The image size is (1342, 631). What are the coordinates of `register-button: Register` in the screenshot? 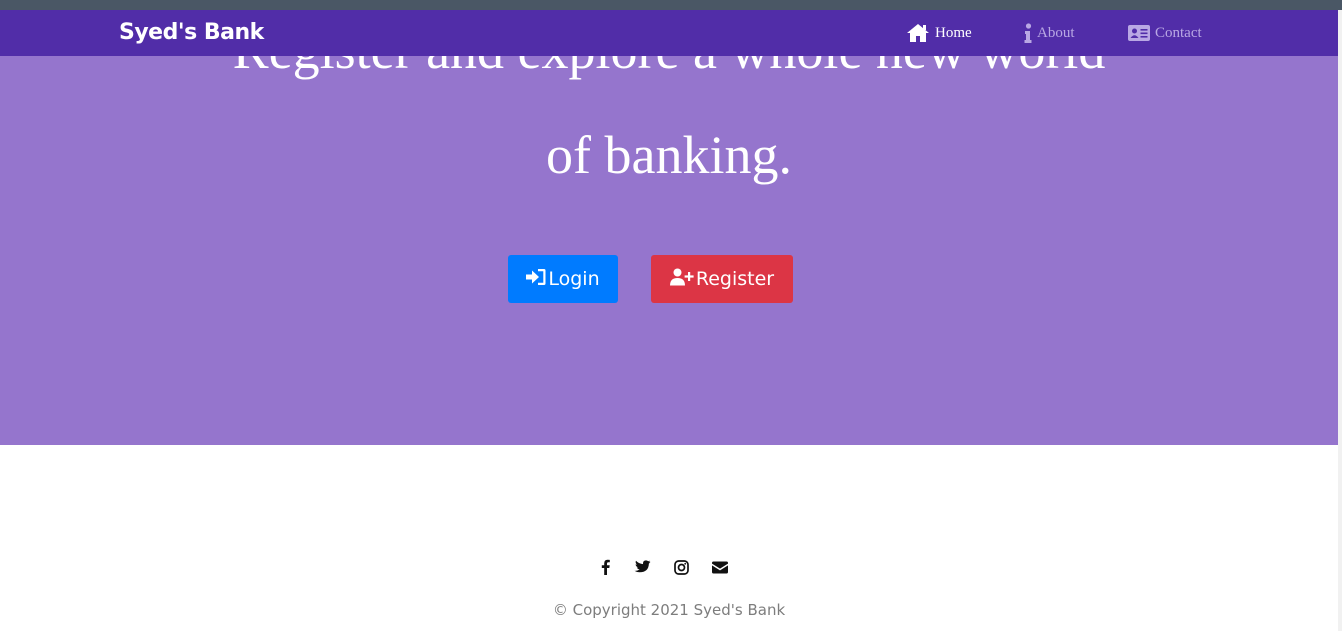 It's located at (722, 279).